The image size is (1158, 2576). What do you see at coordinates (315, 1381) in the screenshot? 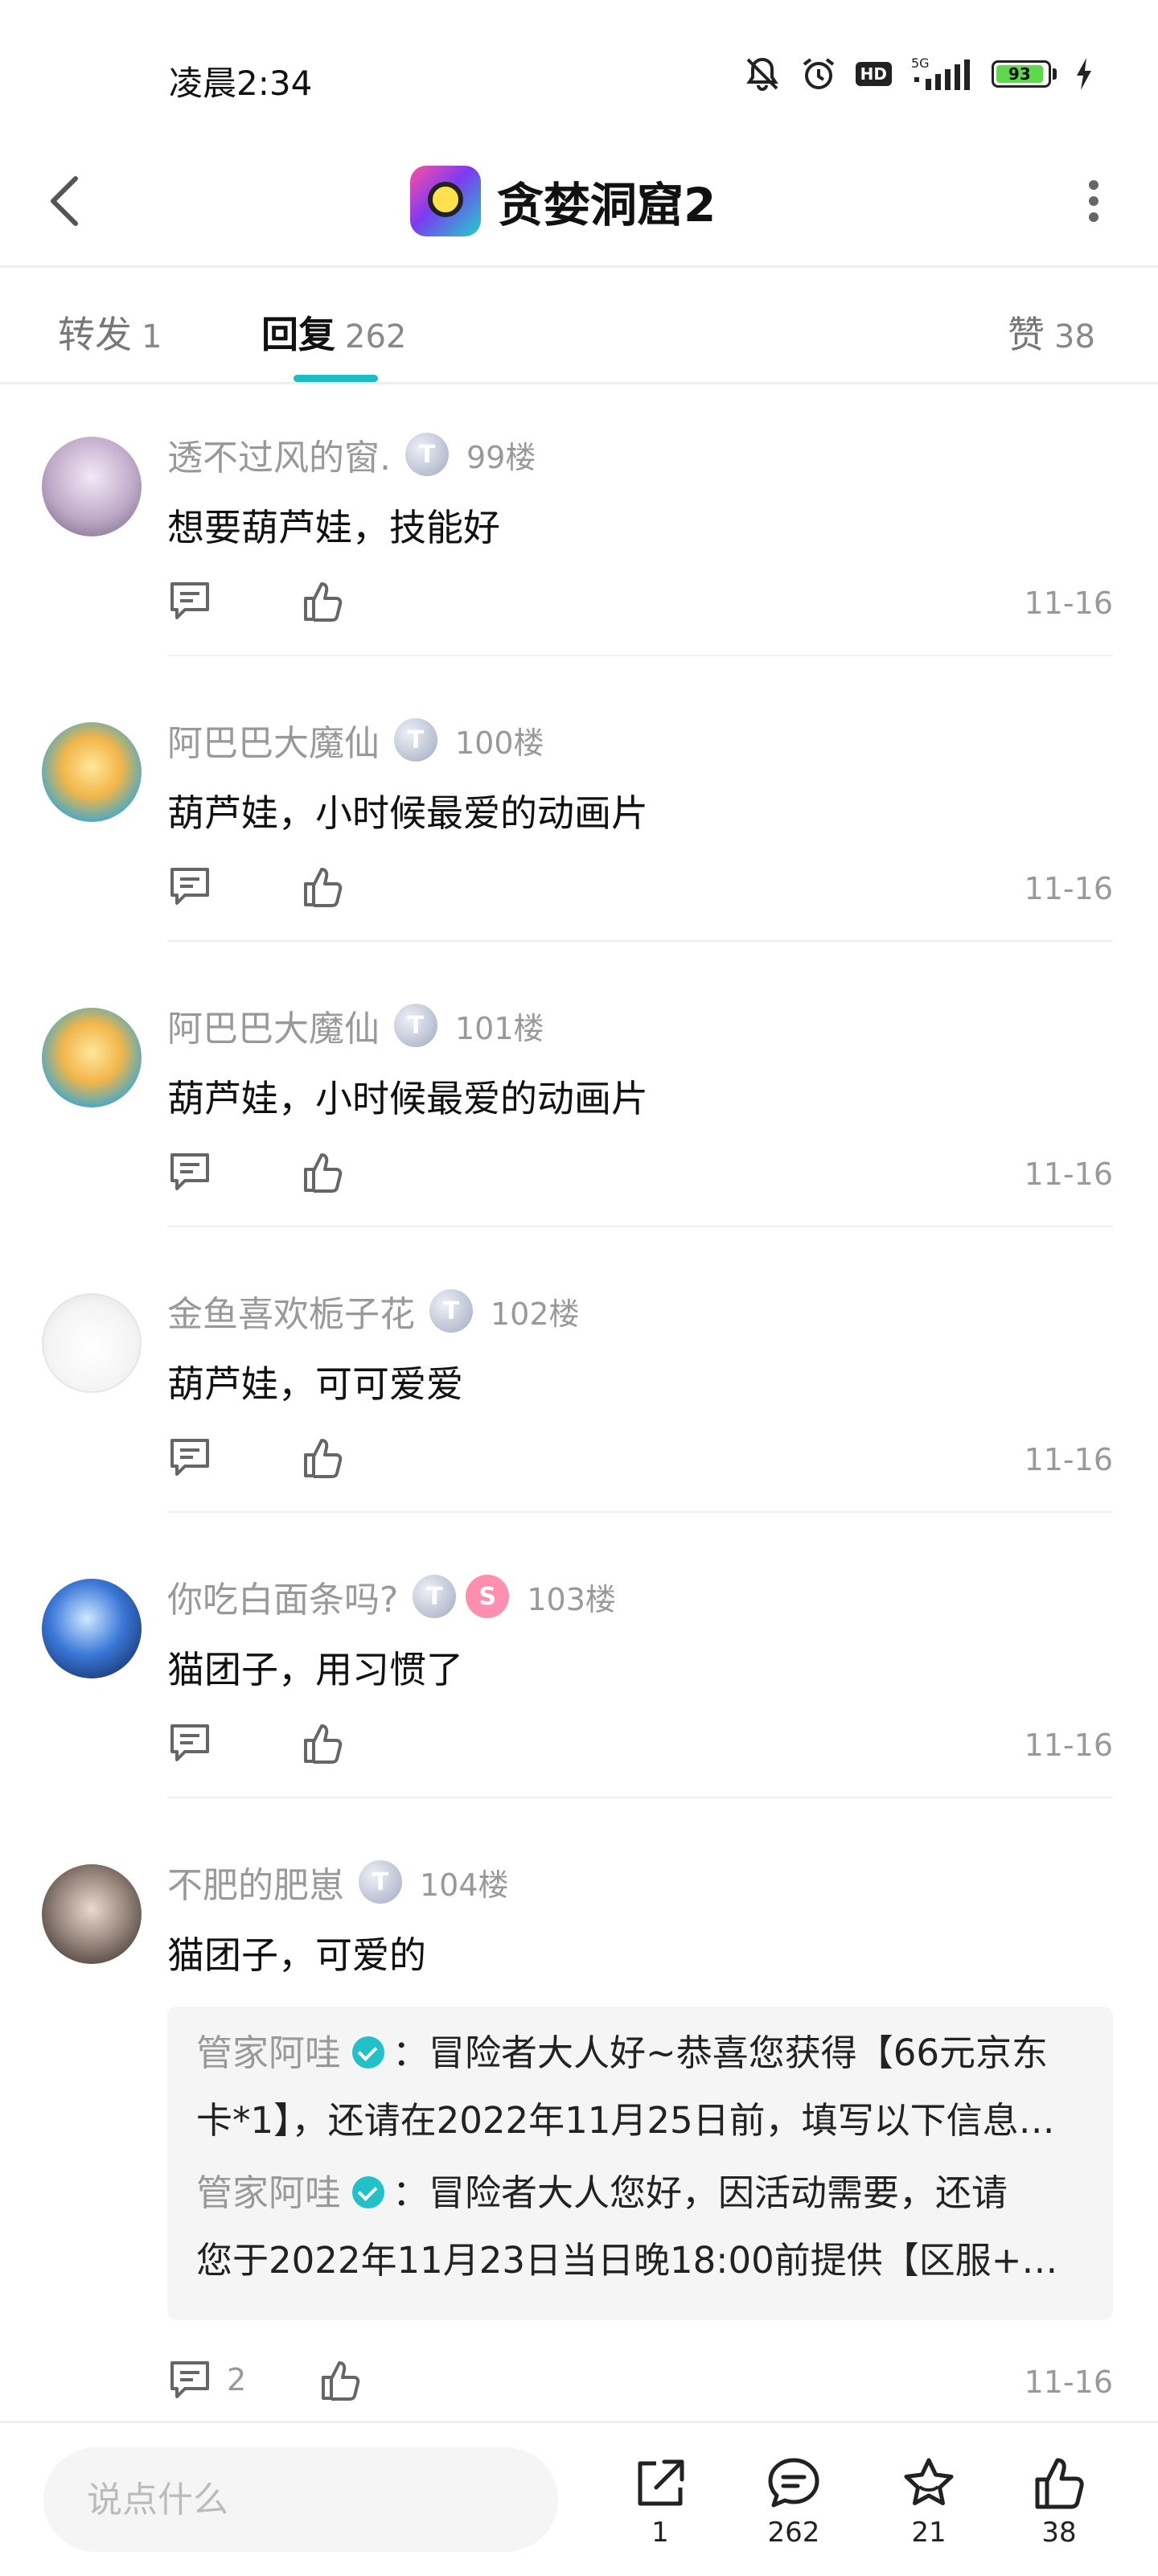
I see `comment-text: 葫芦娃，可可爱爱` at bounding box center [315, 1381].